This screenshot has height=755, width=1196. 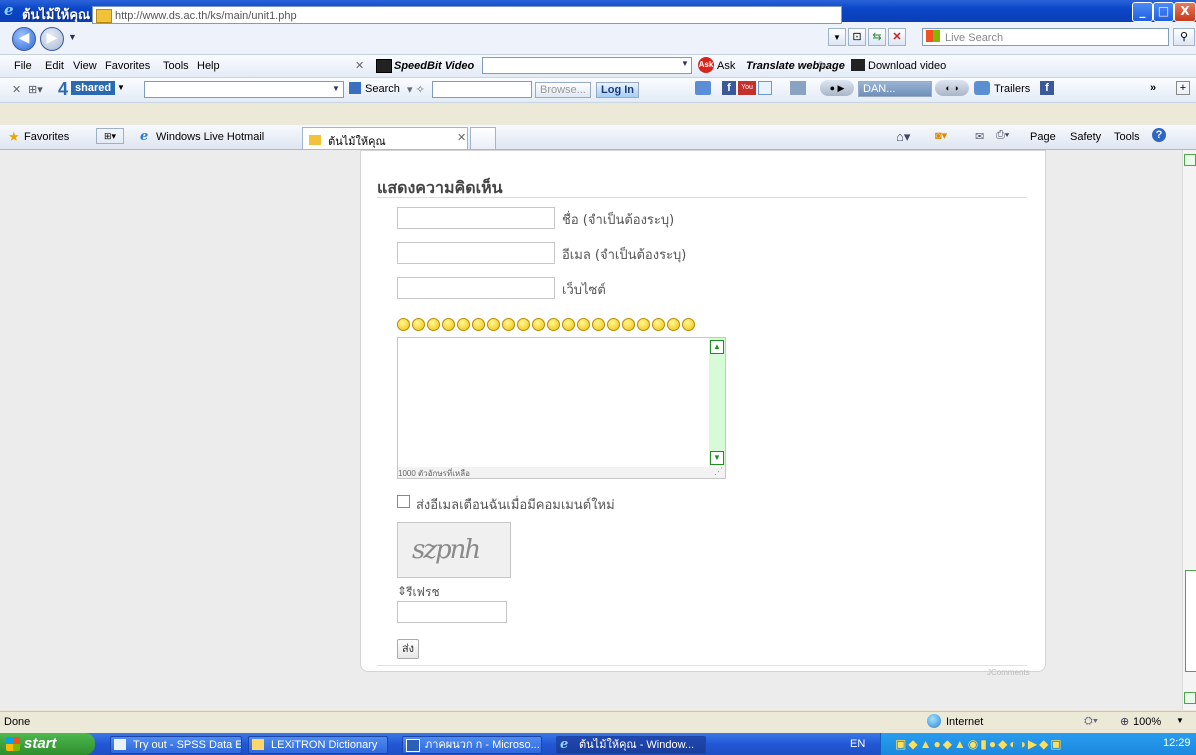 What do you see at coordinates (643, 324) in the screenshot?
I see `smiley-kiss-icon` at bounding box center [643, 324].